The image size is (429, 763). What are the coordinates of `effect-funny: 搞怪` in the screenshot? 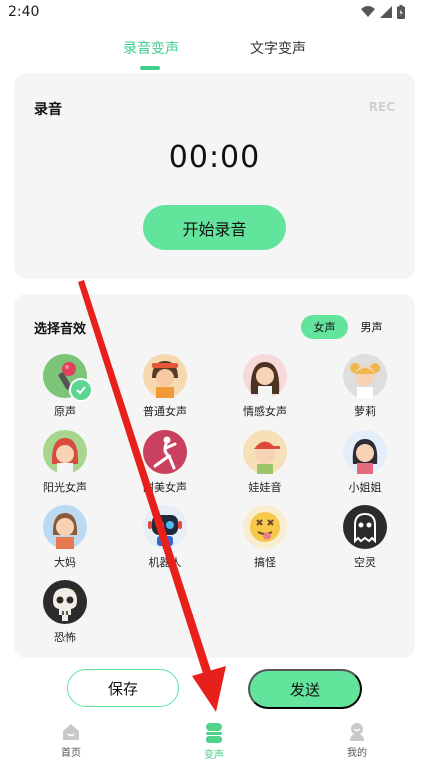 It's located at (265, 537).